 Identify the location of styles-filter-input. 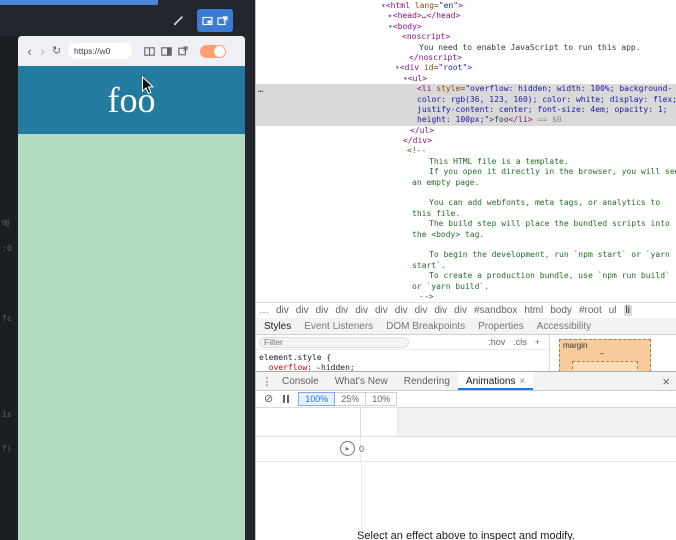
(334, 342).